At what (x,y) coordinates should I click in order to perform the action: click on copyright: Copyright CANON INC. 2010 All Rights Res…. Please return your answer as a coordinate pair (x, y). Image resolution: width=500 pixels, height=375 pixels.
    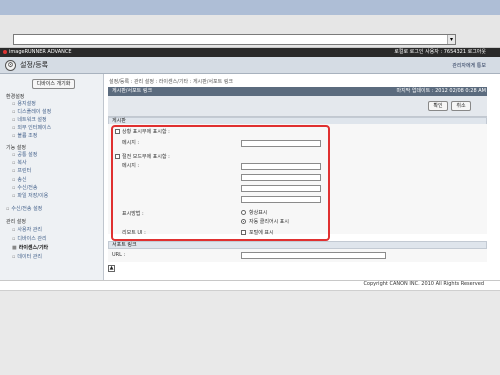
    Looking at the image, I should click on (423, 284).